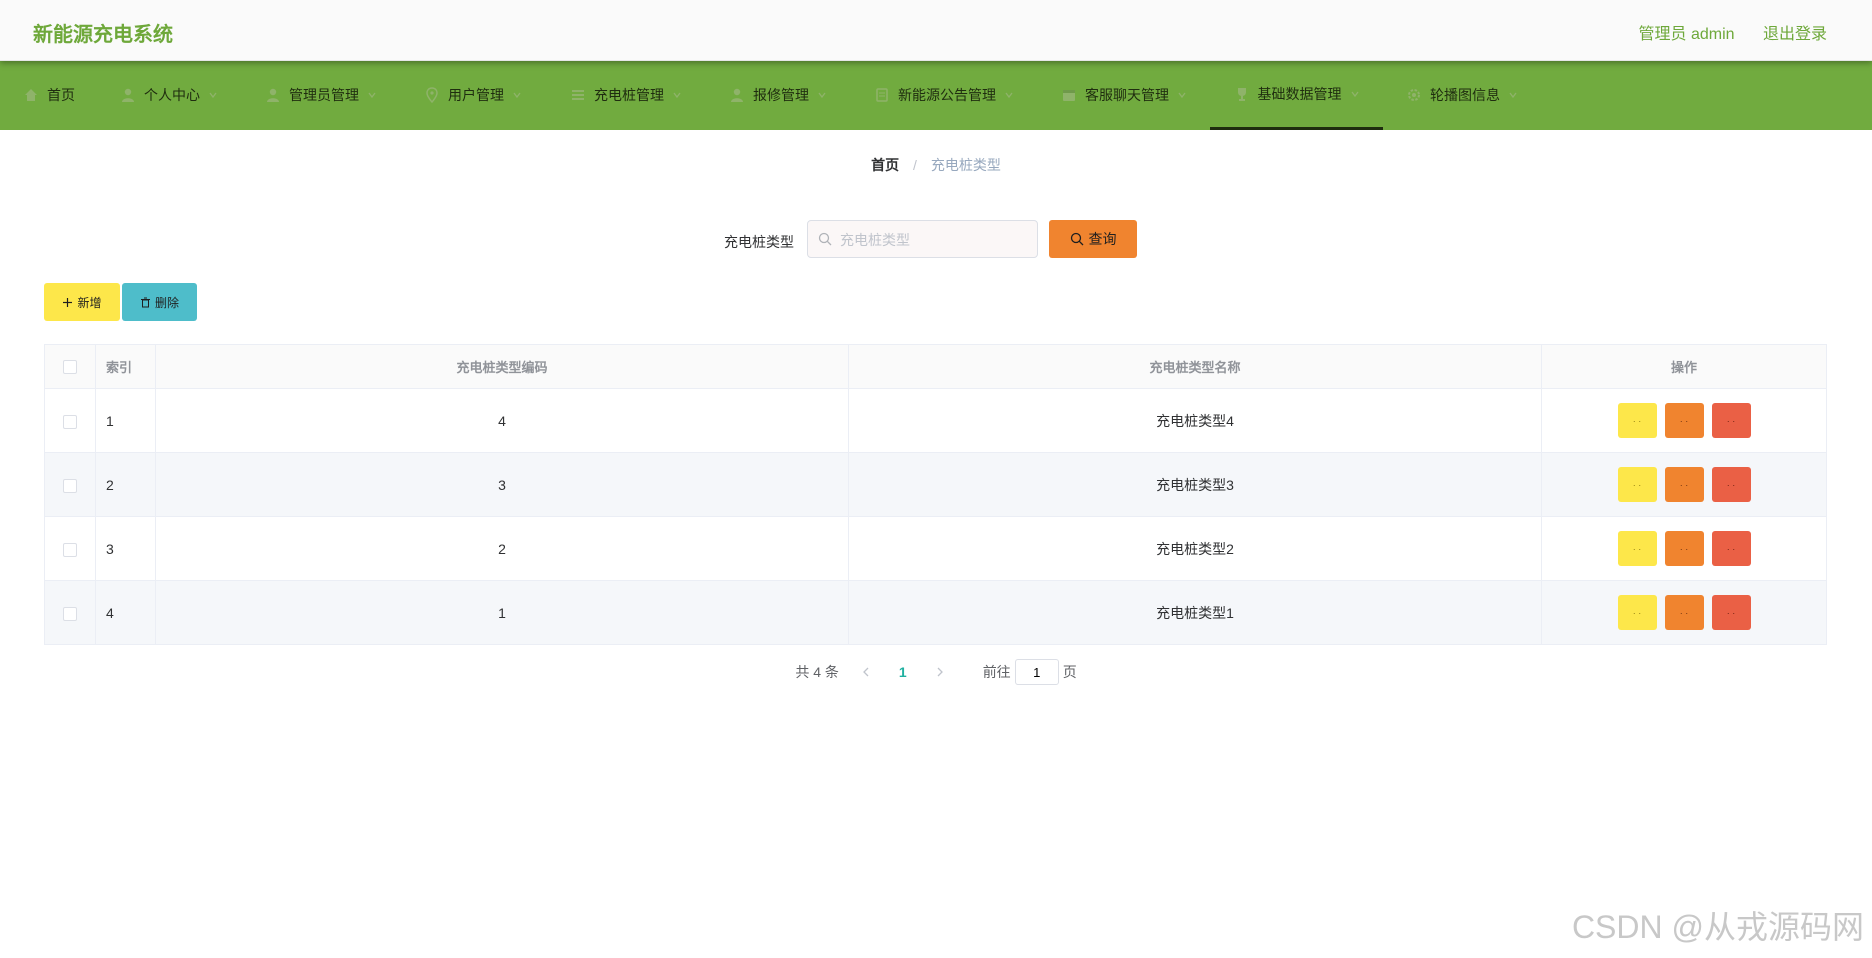 Image resolution: width=1872 pixels, height=958 pixels. Describe the element at coordinates (1069, 95) in the screenshot. I see `calendar-icon` at that location.